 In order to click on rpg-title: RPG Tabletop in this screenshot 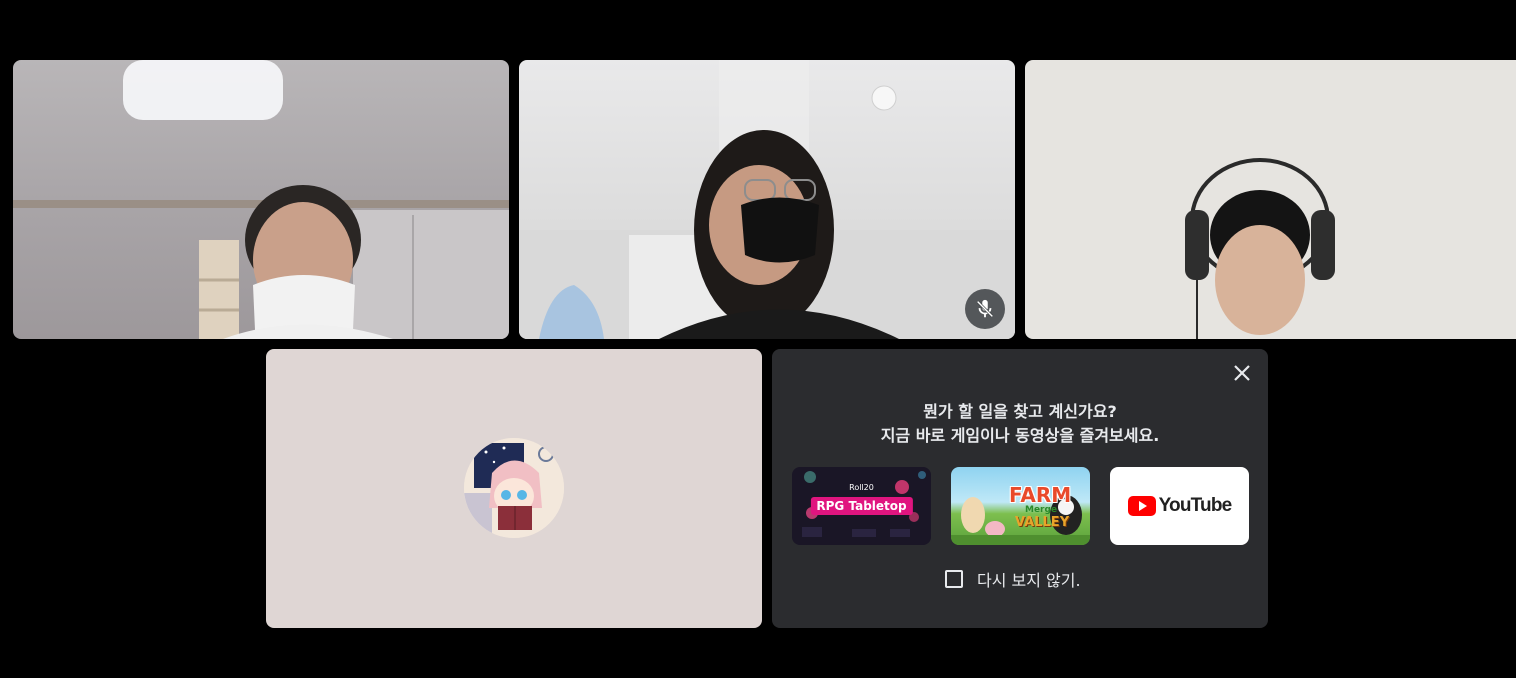, I will do `click(861, 506)`.